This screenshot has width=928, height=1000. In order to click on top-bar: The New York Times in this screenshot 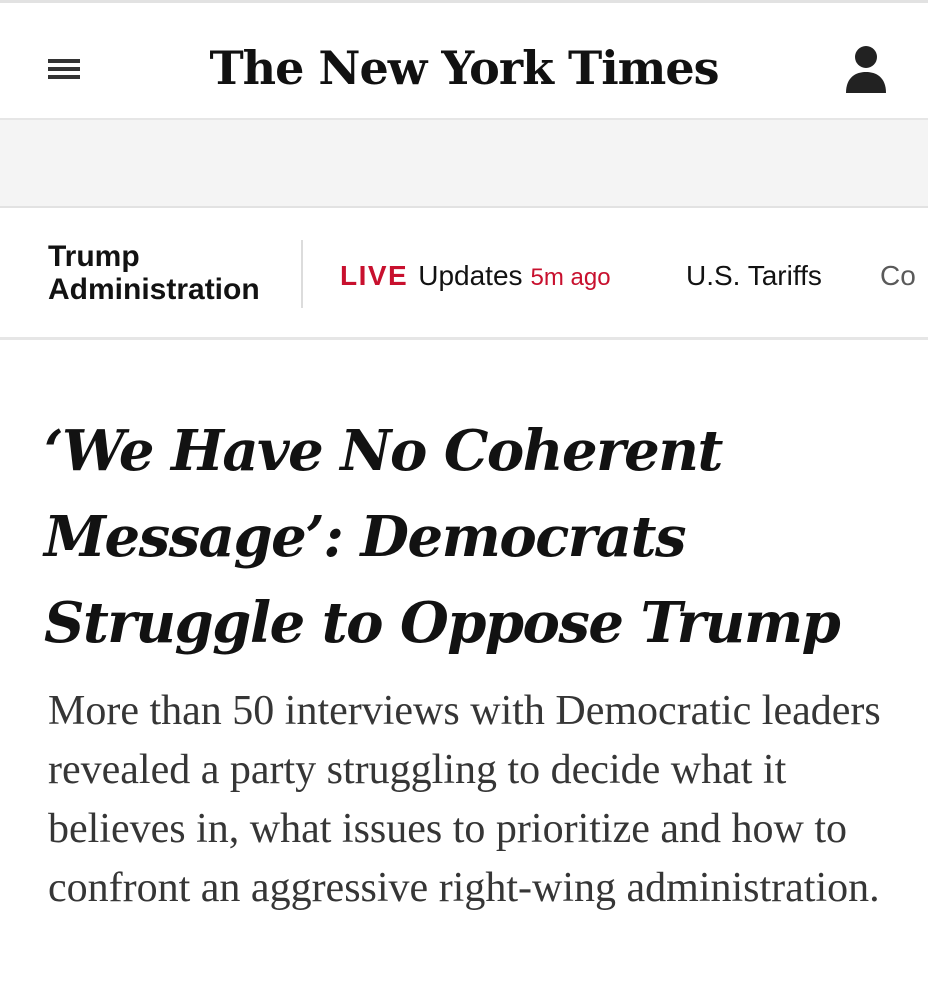, I will do `click(464, 60)`.